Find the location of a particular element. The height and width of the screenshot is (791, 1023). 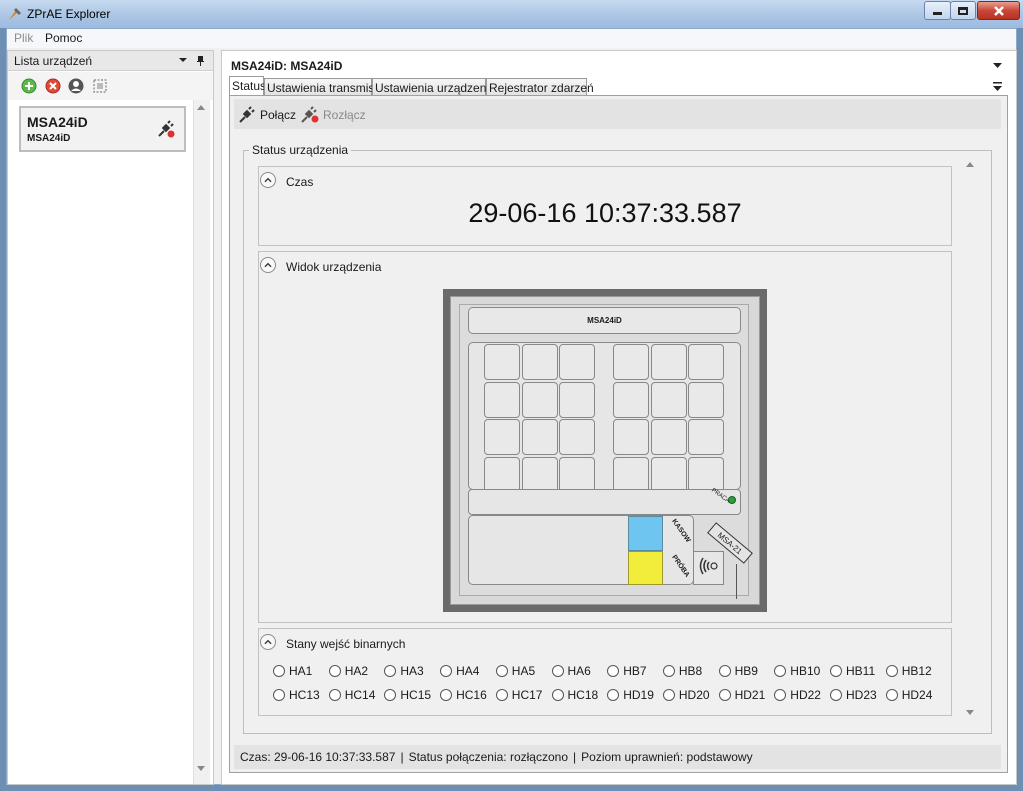

status-permission: Poziom uprawnień: podstawowy is located at coordinates (667, 757).